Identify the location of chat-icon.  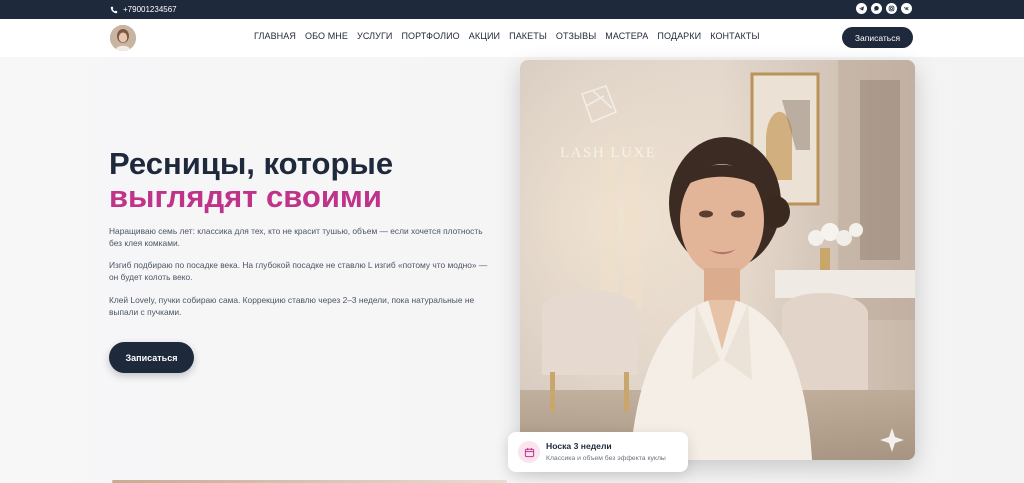
(876, 8).